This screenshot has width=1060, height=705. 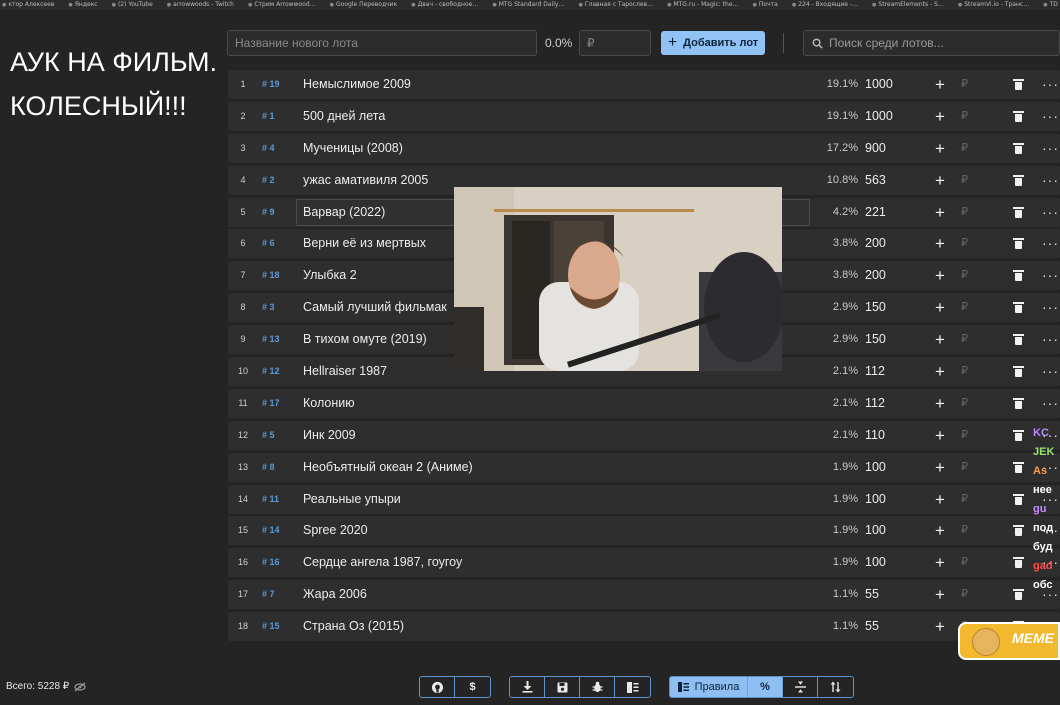 What do you see at coordinates (644, 531) in the screenshot?
I see `lot-row: 15 # 14 Spree 2020 1.9% 100 + ₽ ···` at bounding box center [644, 531].